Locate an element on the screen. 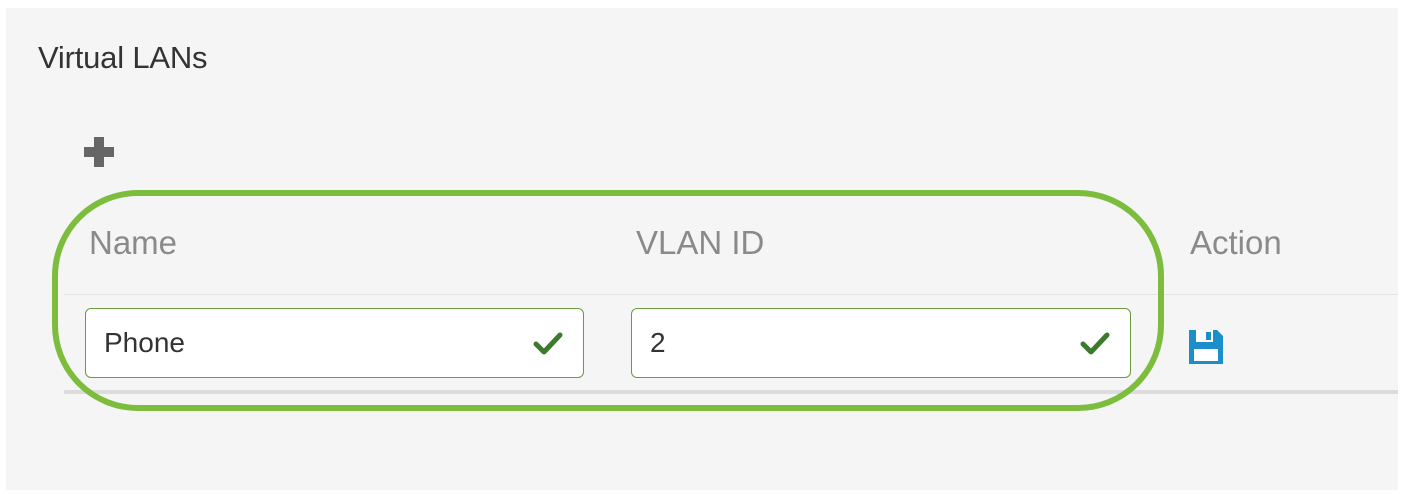 Image resolution: width=1404 pixels, height=494 pixels. plus-icon is located at coordinates (99, 152).